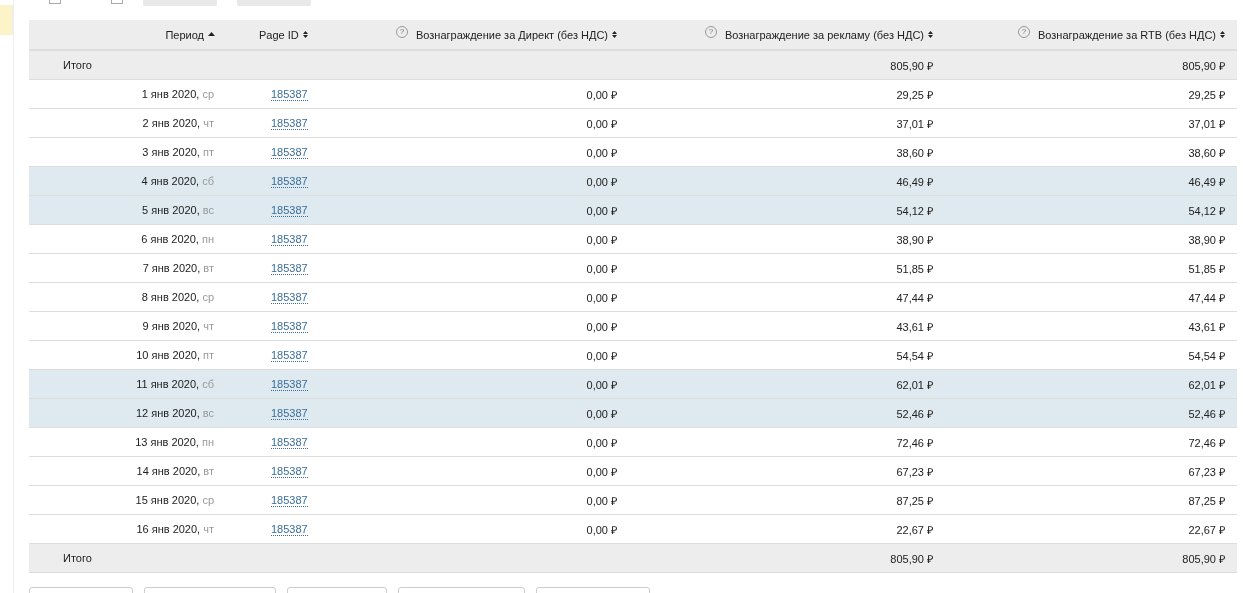  Describe the element at coordinates (211, 34) in the screenshot. I see `sort-ascending-icon` at that location.